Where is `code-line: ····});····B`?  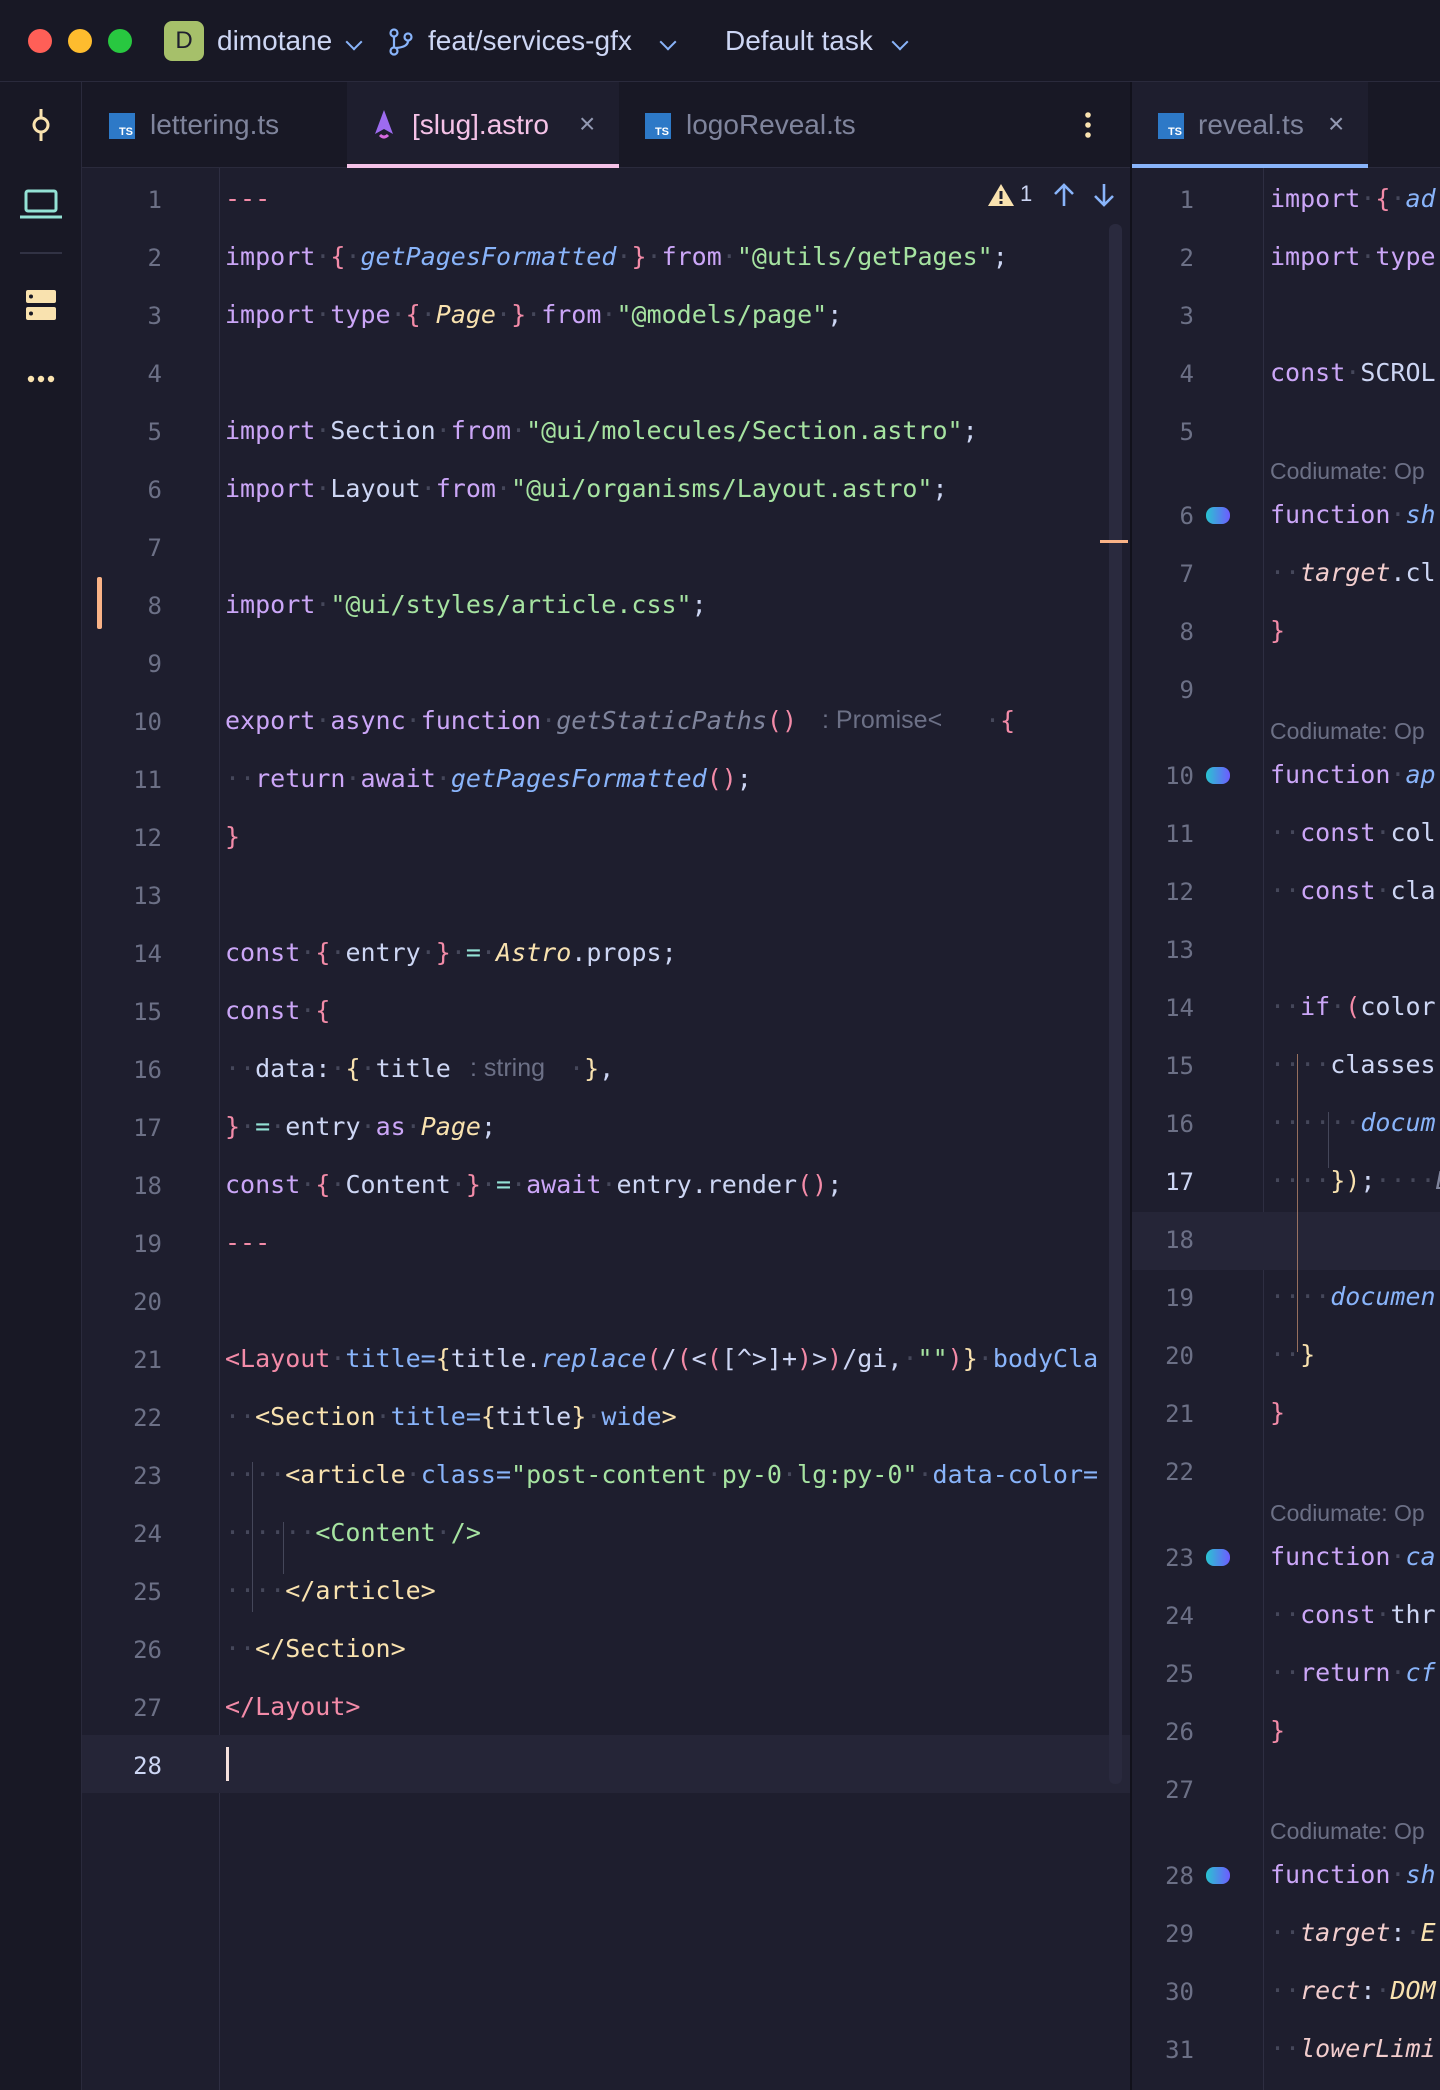
code-line: ····});····B is located at coordinates (1355, 1180).